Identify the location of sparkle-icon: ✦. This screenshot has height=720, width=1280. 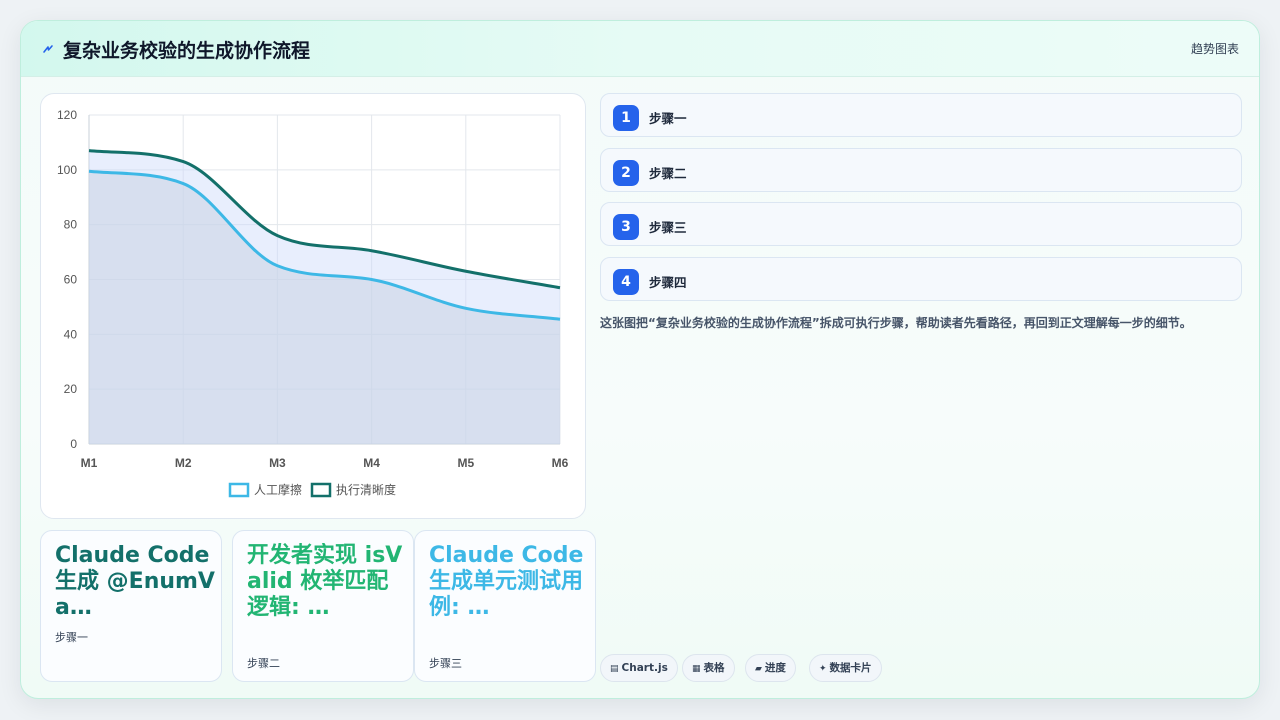
(823, 669).